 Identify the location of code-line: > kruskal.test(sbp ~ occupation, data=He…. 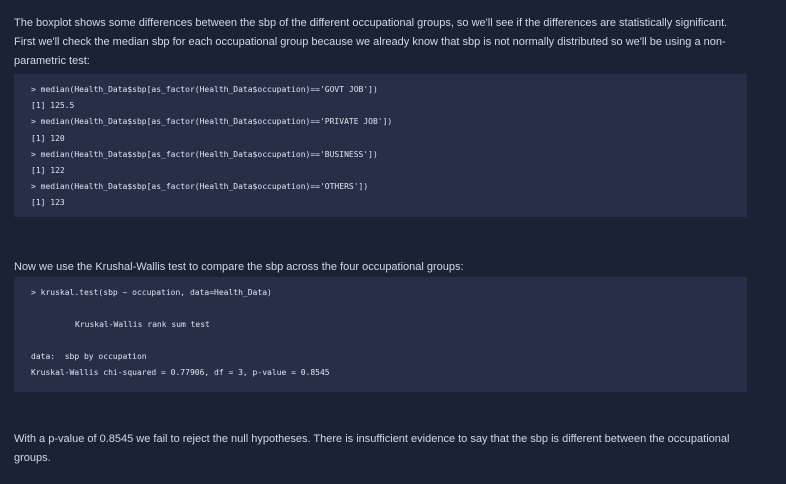
(151, 292).